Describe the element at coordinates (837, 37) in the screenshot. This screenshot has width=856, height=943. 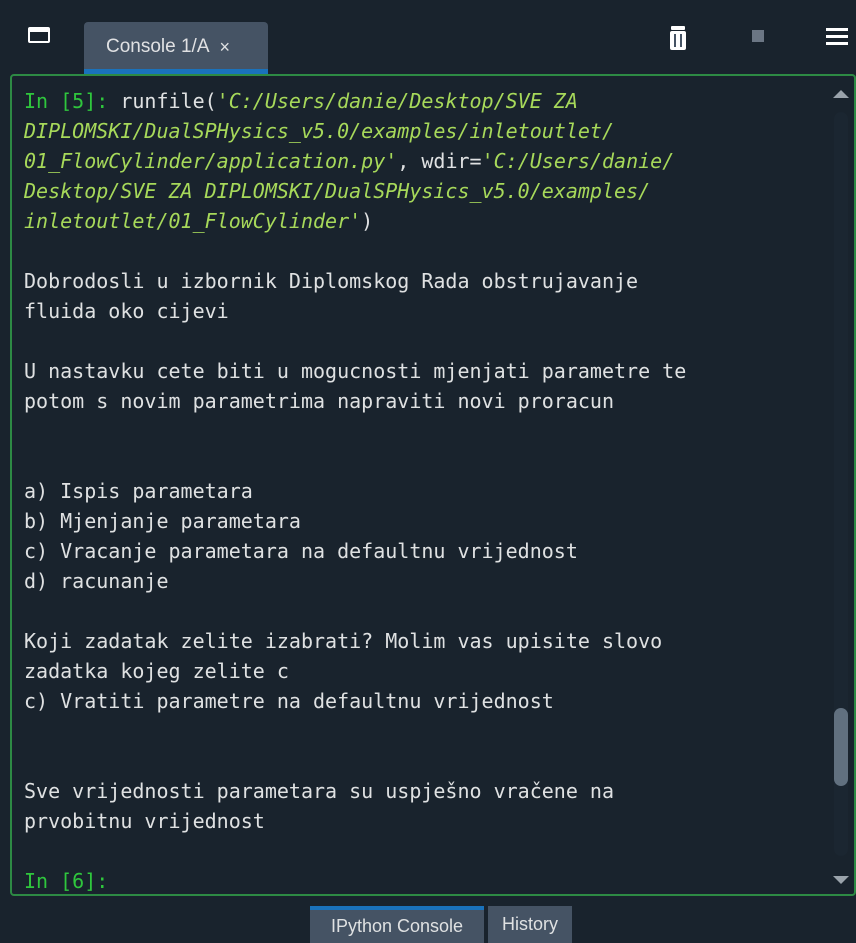
I see `hamburger-menu-icon` at that location.